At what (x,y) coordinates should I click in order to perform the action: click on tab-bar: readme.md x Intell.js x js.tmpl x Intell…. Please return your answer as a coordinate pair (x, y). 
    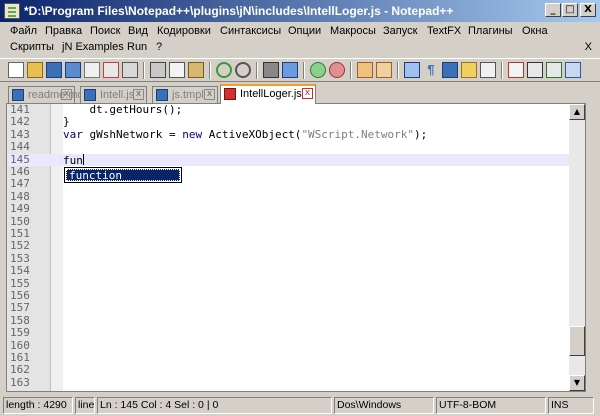
    Looking at the image, I should click on (300, 93).